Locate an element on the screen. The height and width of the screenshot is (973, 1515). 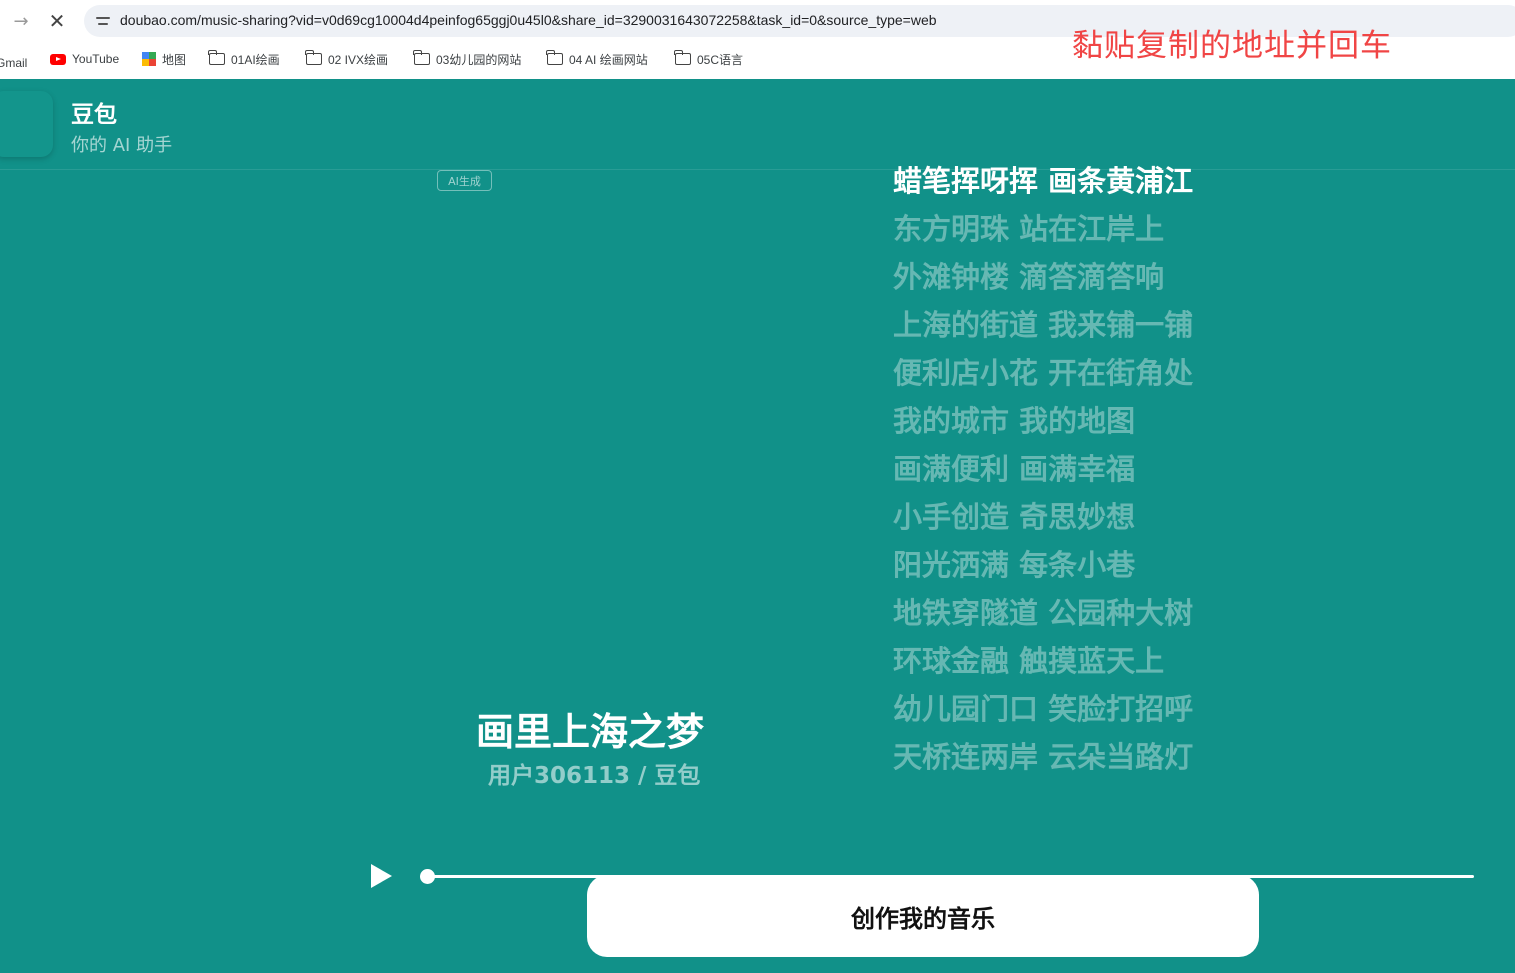
bookmark-label: 02 IVX绘画 is located at coordinates (358, 59).